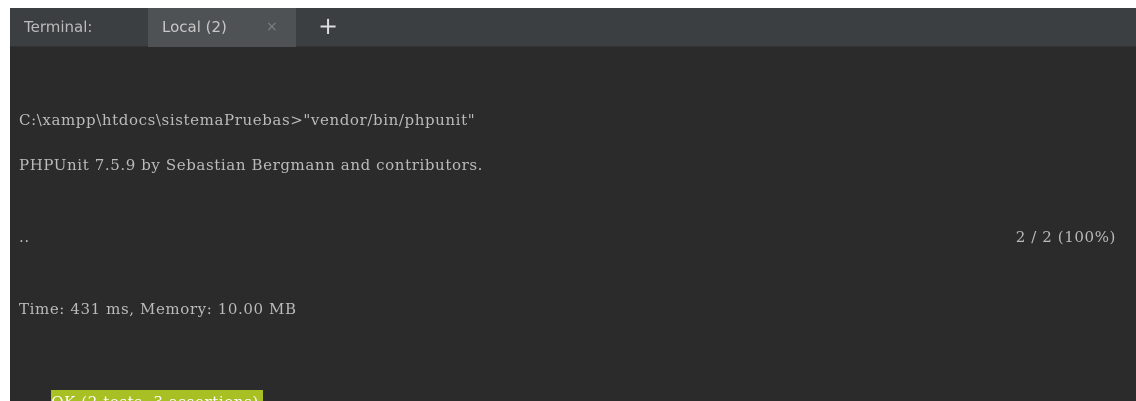  Describe the element at coordinates (194, 27) in the screenshot. I see `tab-local-2-label: Local (2)` at that location.